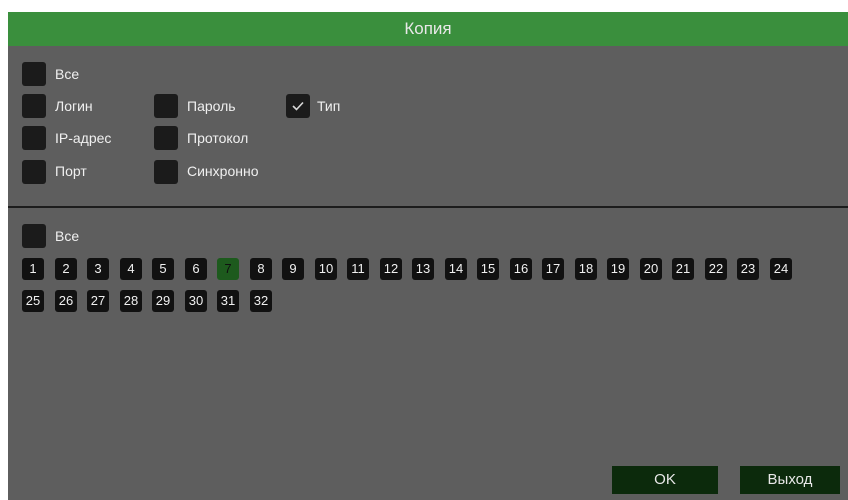  I want to click on channel-button-20: 20, so click(651, 269).